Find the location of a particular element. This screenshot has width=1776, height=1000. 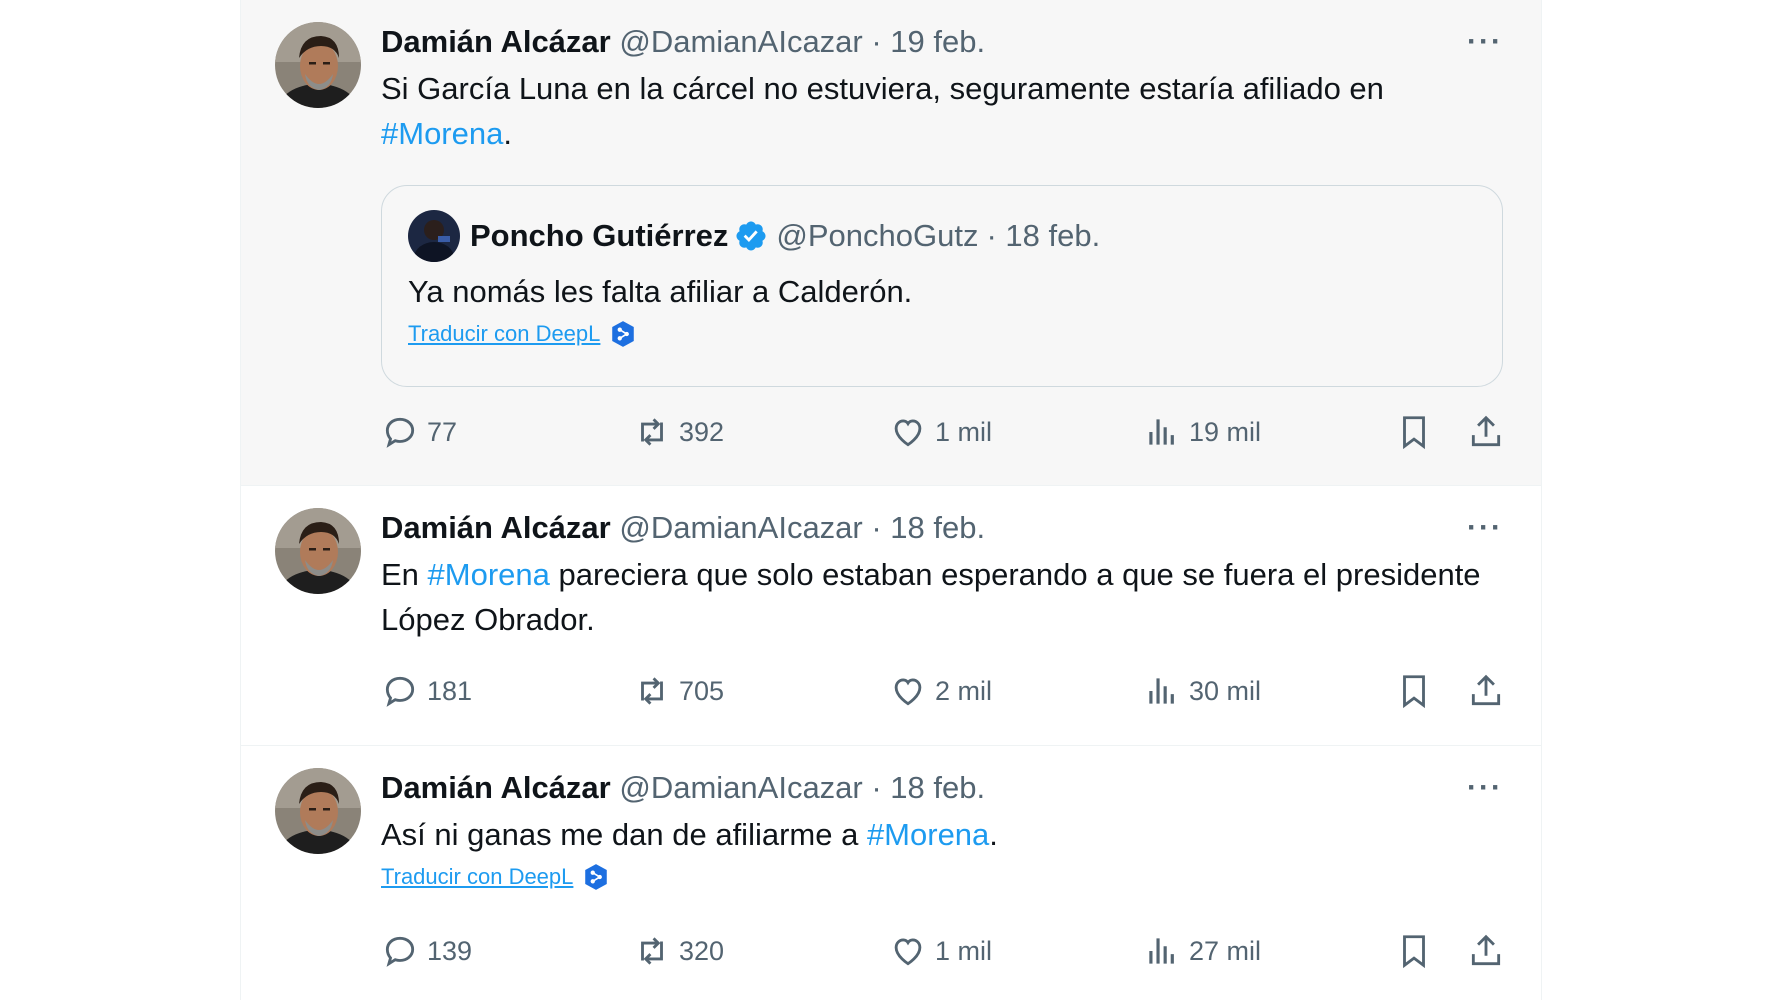

tweet-text-part: En is located at coordinates (404, 574).